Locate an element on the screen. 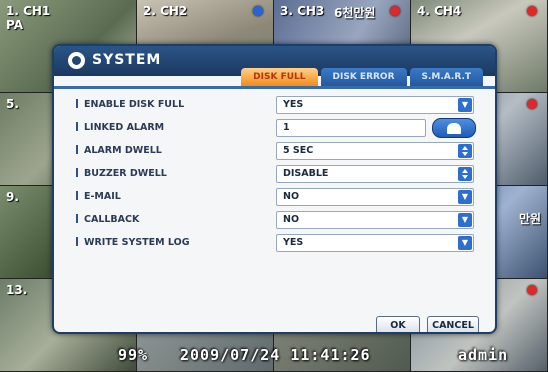  cancel-button: CANCEL is located at coordinates (453, 324).